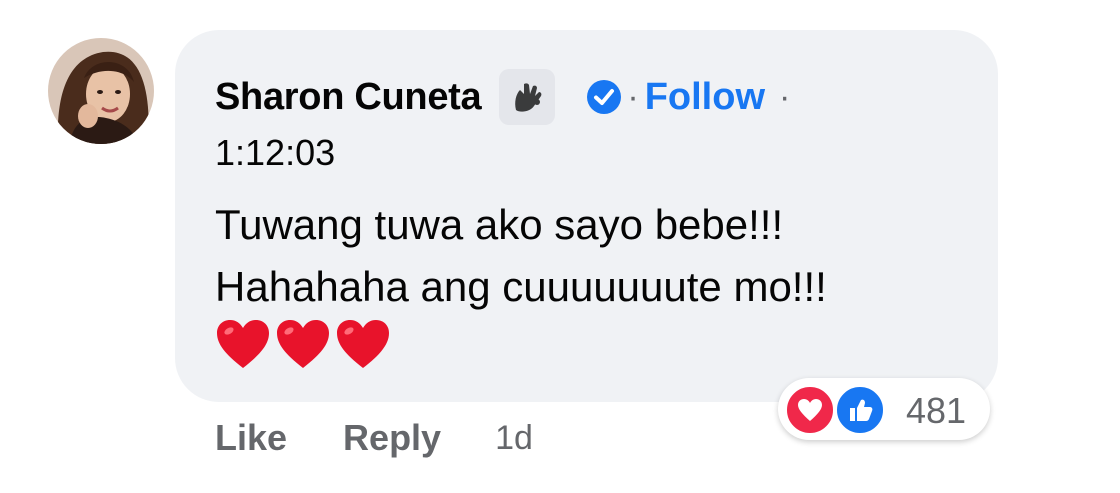 The image size is (1120, 493). Describe the element at coordinates (499, 224) in the screenshot. I see `comment-text-line: Tuwang tuwa ako sayo bebe!!!` at that location.